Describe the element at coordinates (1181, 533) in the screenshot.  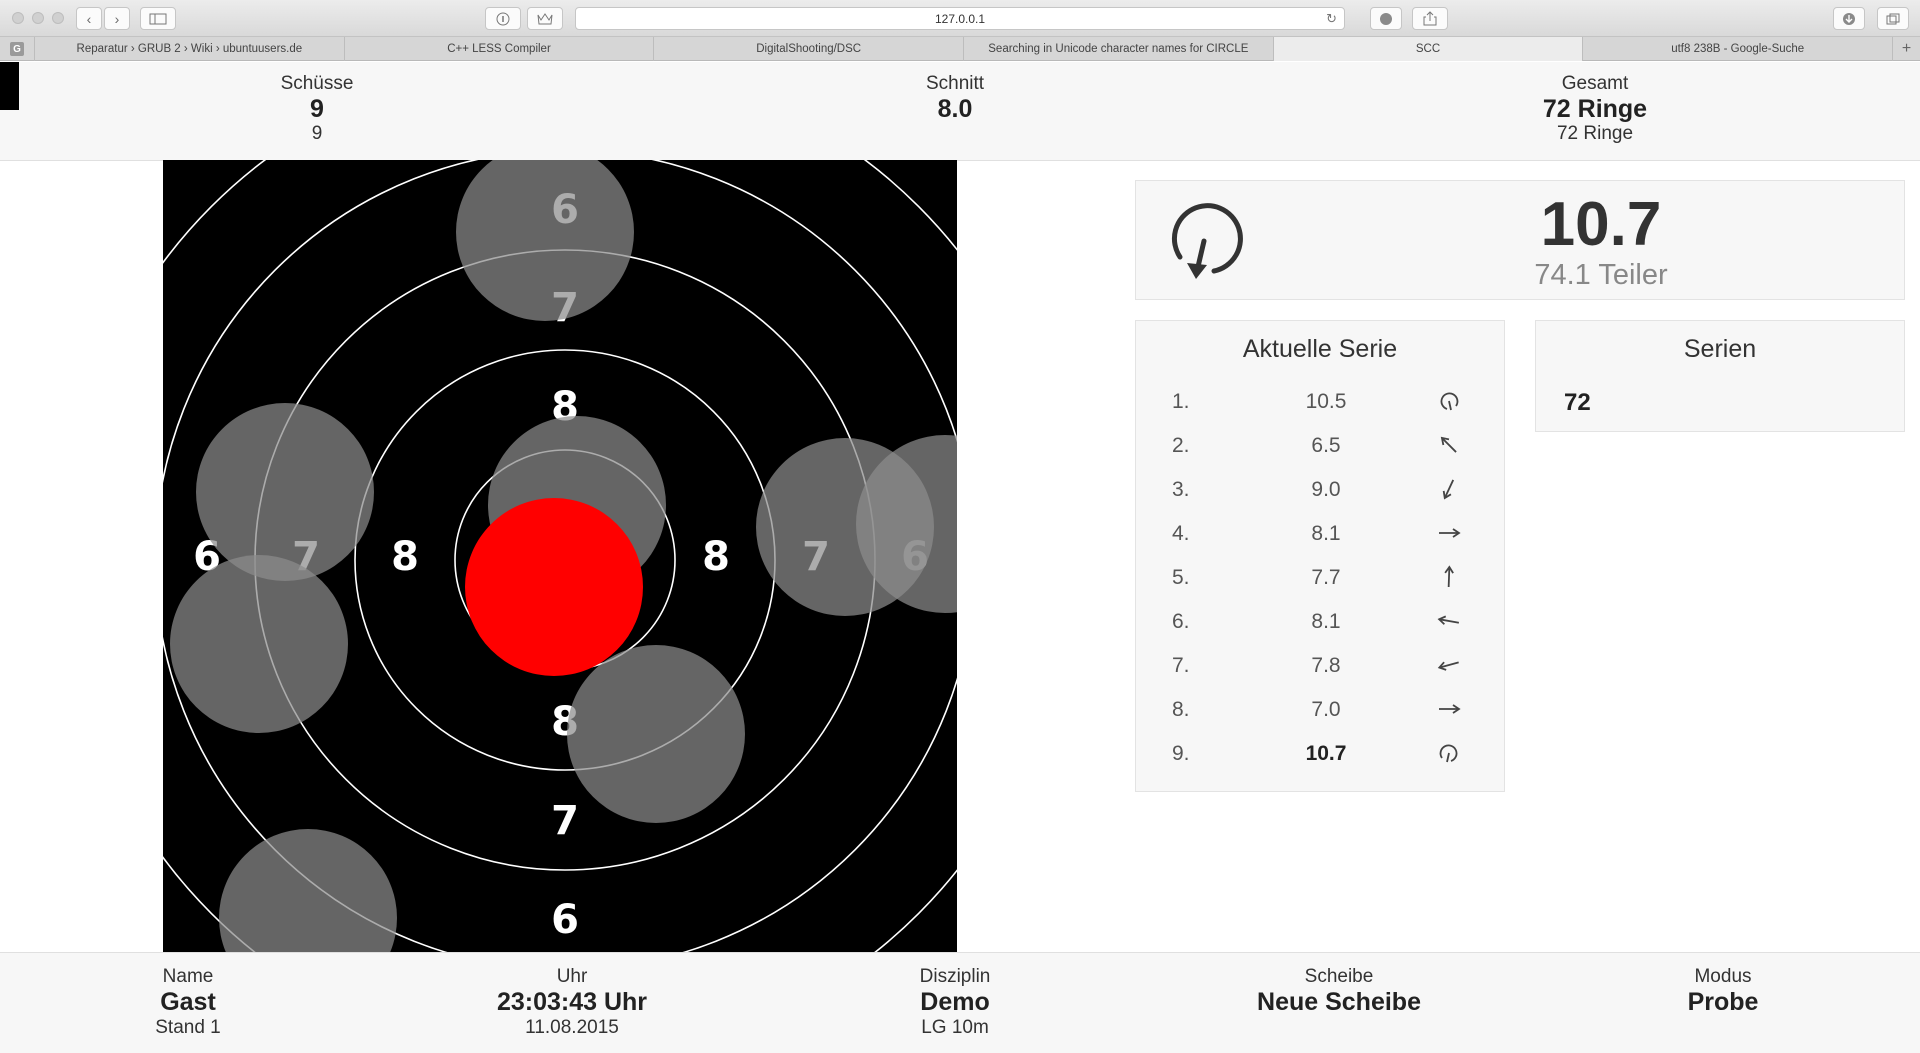
I see `series-row-number: 4.` at that location.